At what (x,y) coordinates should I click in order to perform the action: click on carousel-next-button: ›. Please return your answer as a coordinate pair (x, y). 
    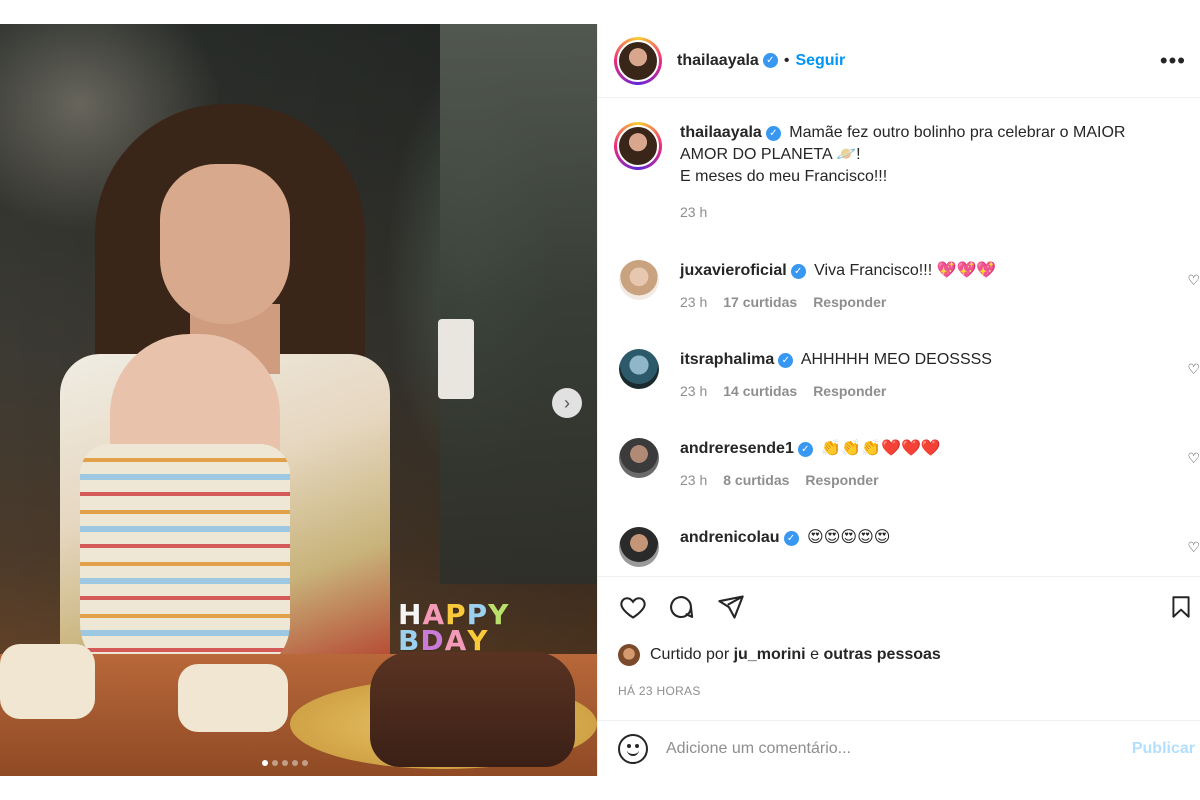
    Looking at the image, I should click on (567, 403).